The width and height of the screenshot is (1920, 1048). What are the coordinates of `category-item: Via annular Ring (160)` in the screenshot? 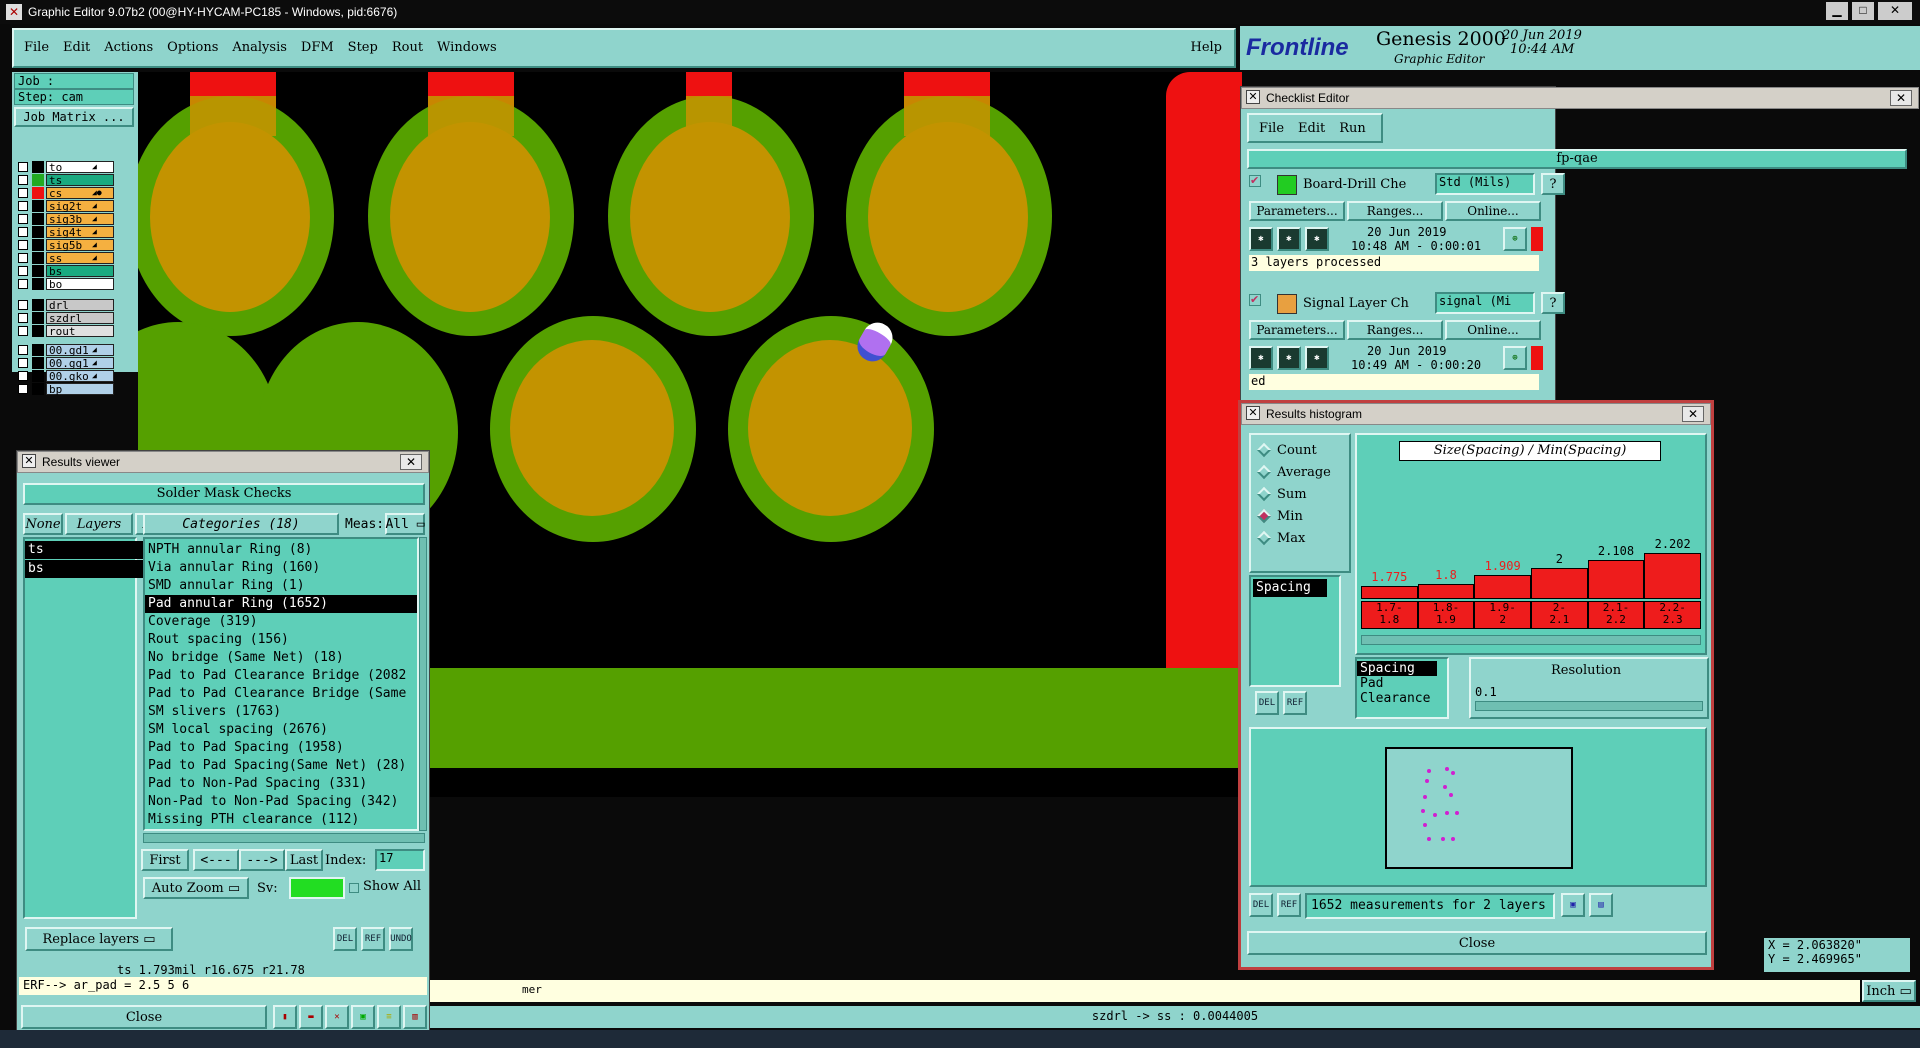 It's located at (281, 568).